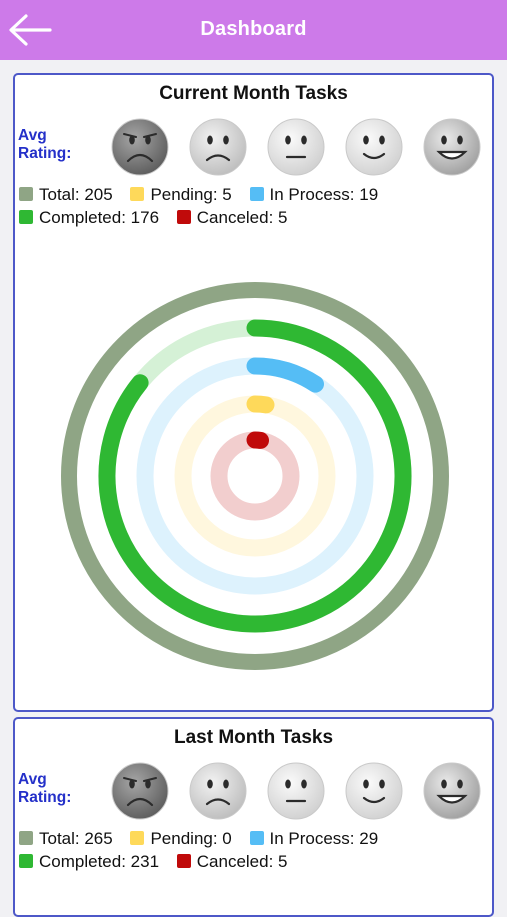  I want to click on legend-in-process: In Process: 29, so click(314, 839).